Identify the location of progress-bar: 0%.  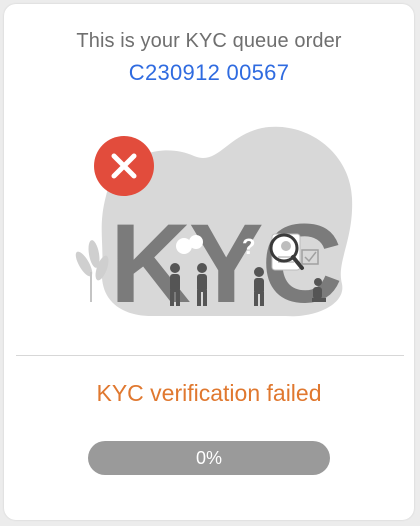
(209, 458).